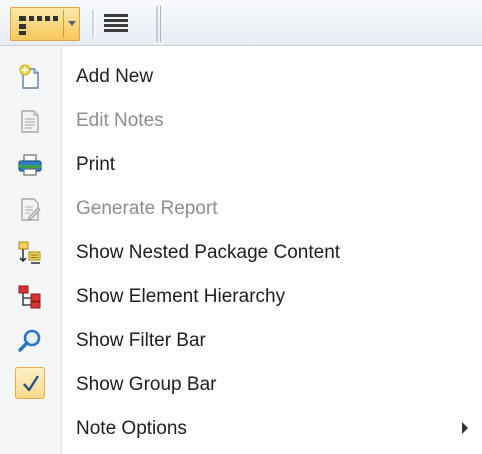 Image resolution: width=482 pixels, height=454 pixels. What do you see at coordinates (141, 340) in the screenshot?
I see `menu-item-label: Show Filter Bar` at bounding box center [141, 340].